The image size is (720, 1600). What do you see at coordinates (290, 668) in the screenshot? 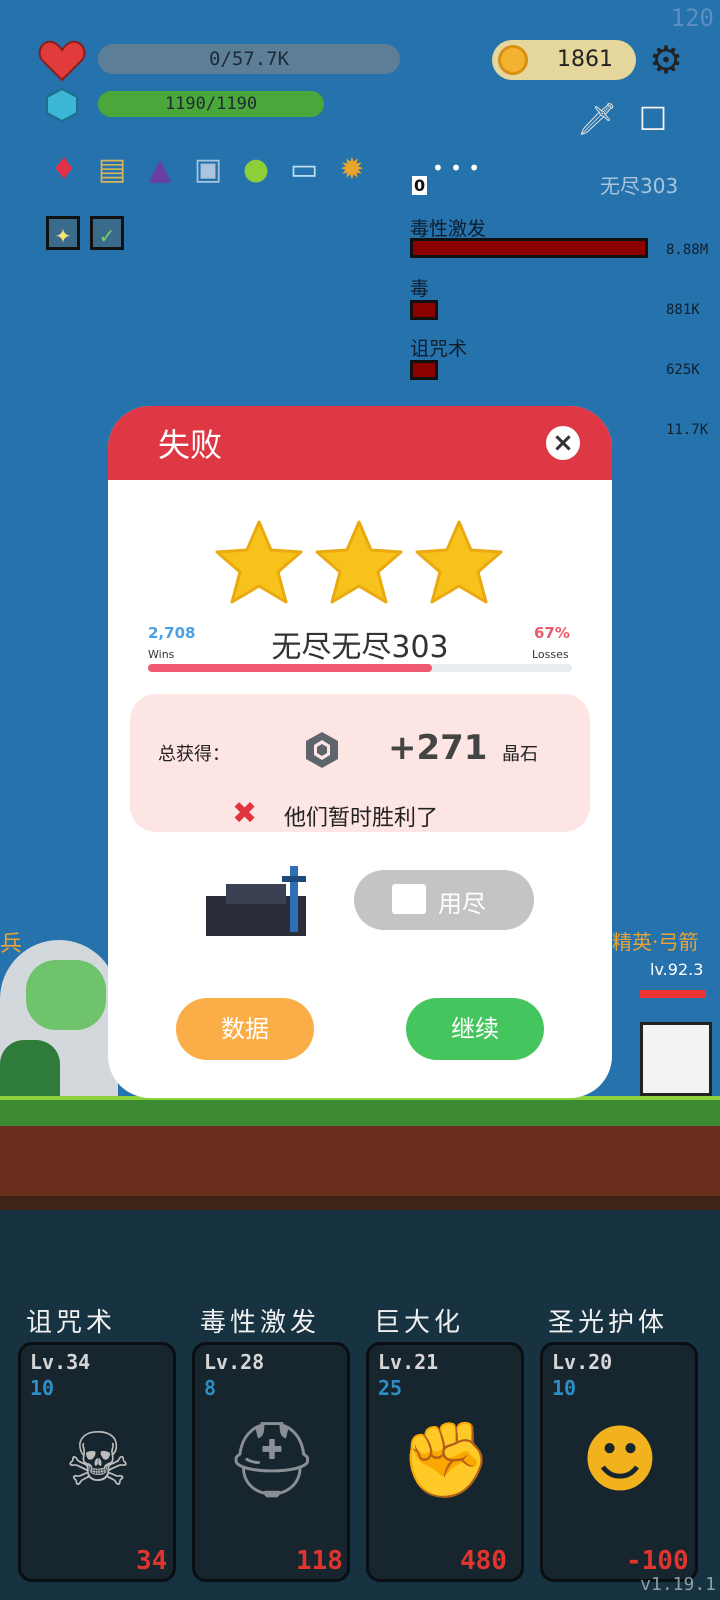
I see `win-loss-progress-fill` at bounding box center [290, 668].